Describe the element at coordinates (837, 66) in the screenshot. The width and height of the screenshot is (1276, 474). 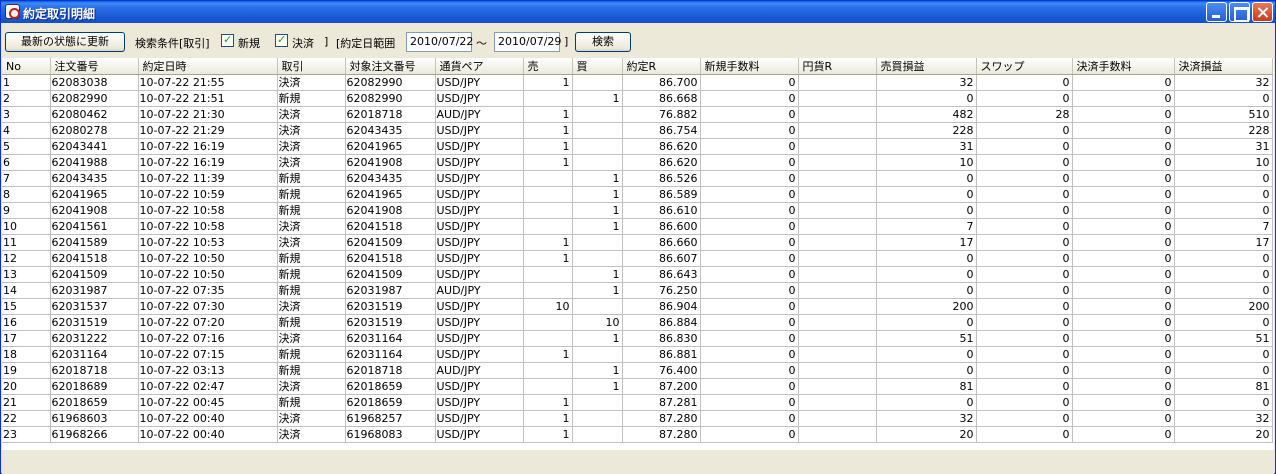
I see `column-header: 円貨R` at that location.